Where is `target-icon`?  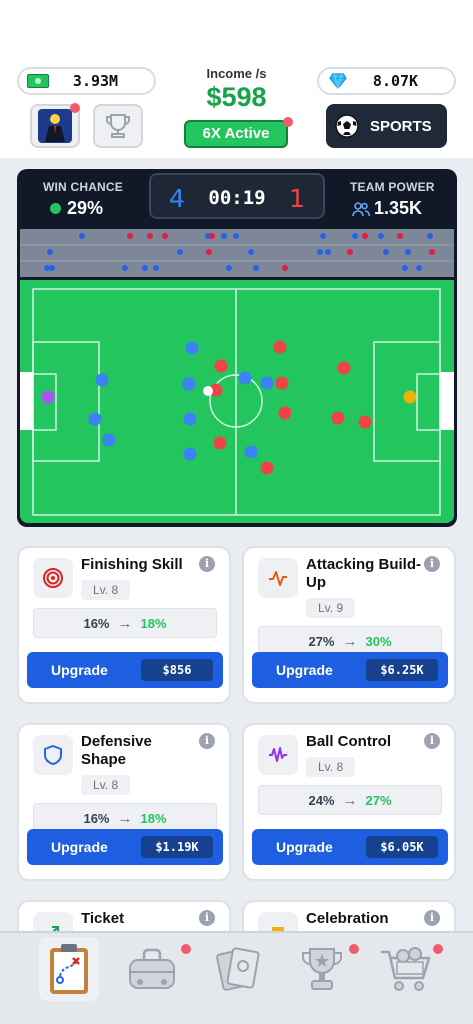 target-icon is located at coordinates (53, 578).